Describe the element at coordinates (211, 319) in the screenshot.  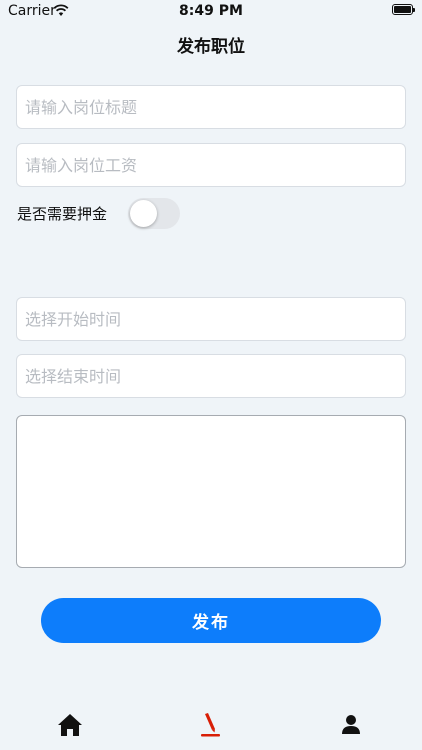
I see `start-time-input` at that location.